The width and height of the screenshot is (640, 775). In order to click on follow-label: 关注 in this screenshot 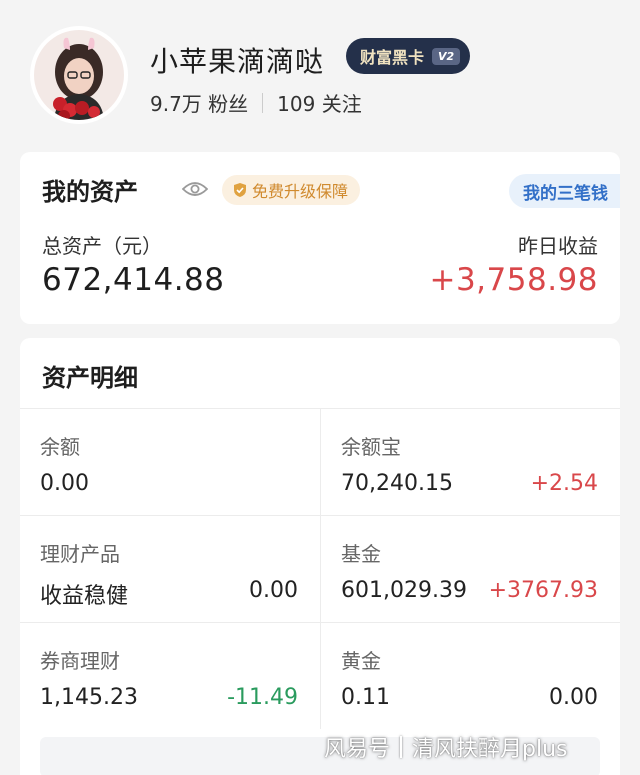, I will do `click(341, 104)`.